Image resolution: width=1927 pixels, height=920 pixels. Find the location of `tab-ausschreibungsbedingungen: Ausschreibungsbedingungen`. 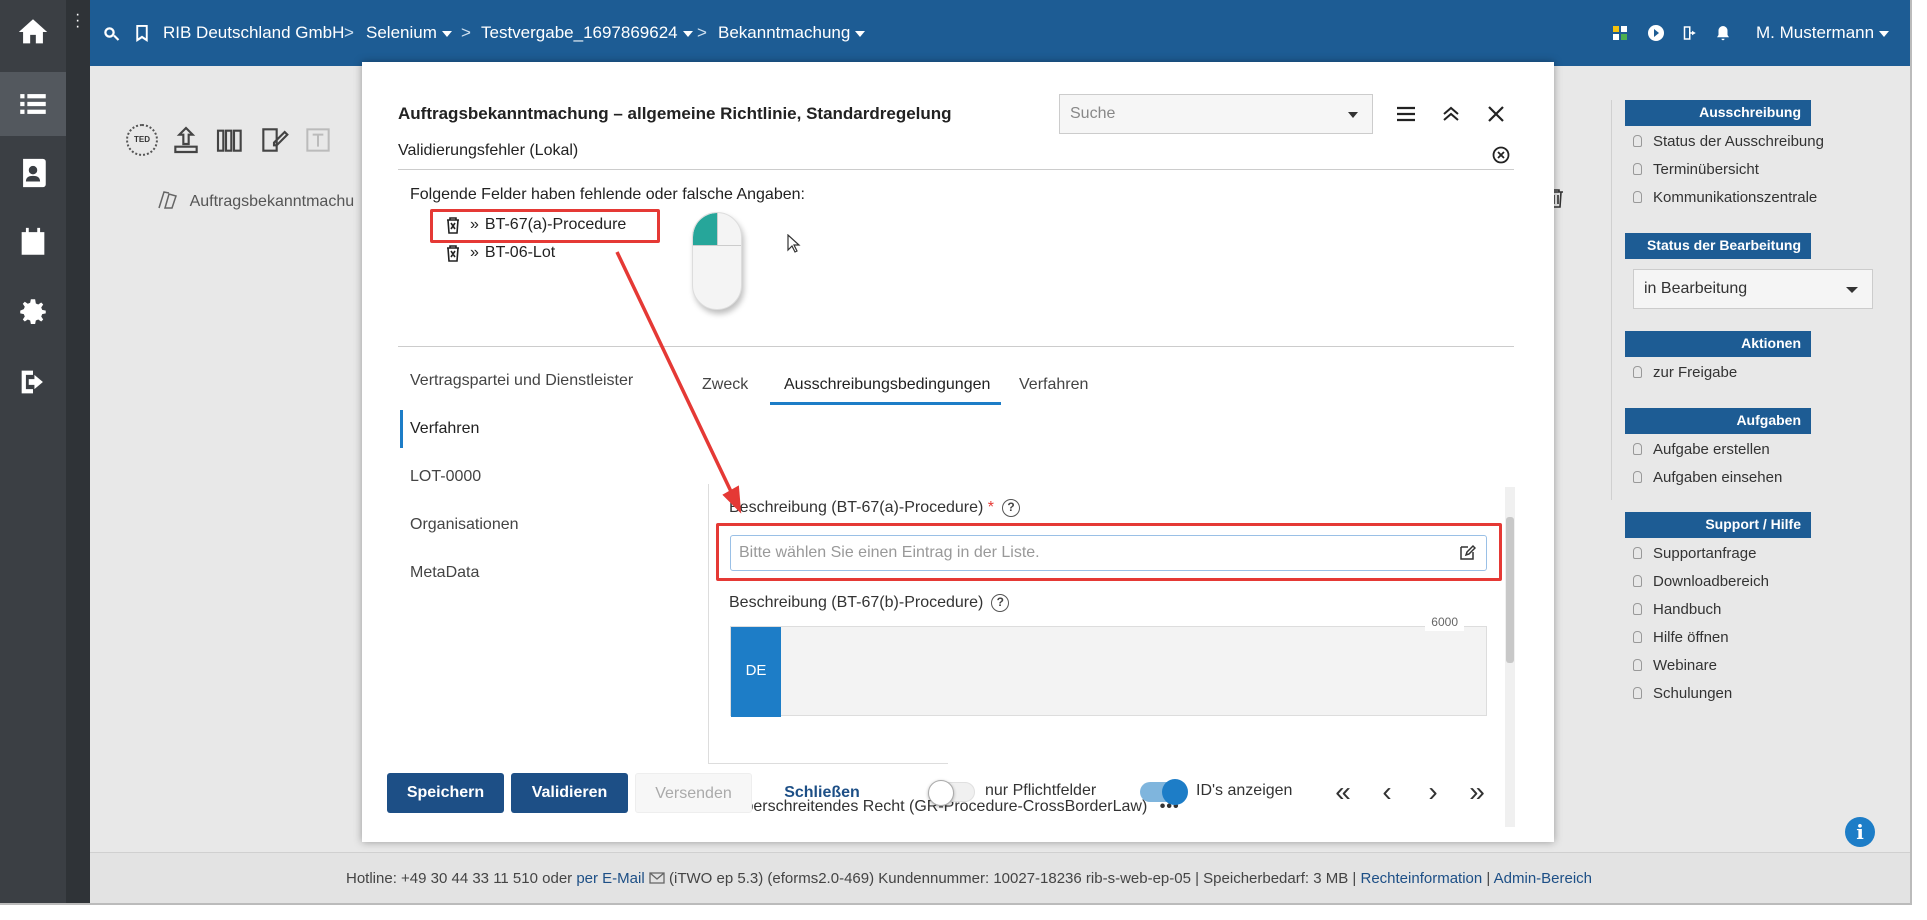

tab-ausschreibungsbedingungen: Ausschreibungsbedingungen is located at coordinates (887, 385).